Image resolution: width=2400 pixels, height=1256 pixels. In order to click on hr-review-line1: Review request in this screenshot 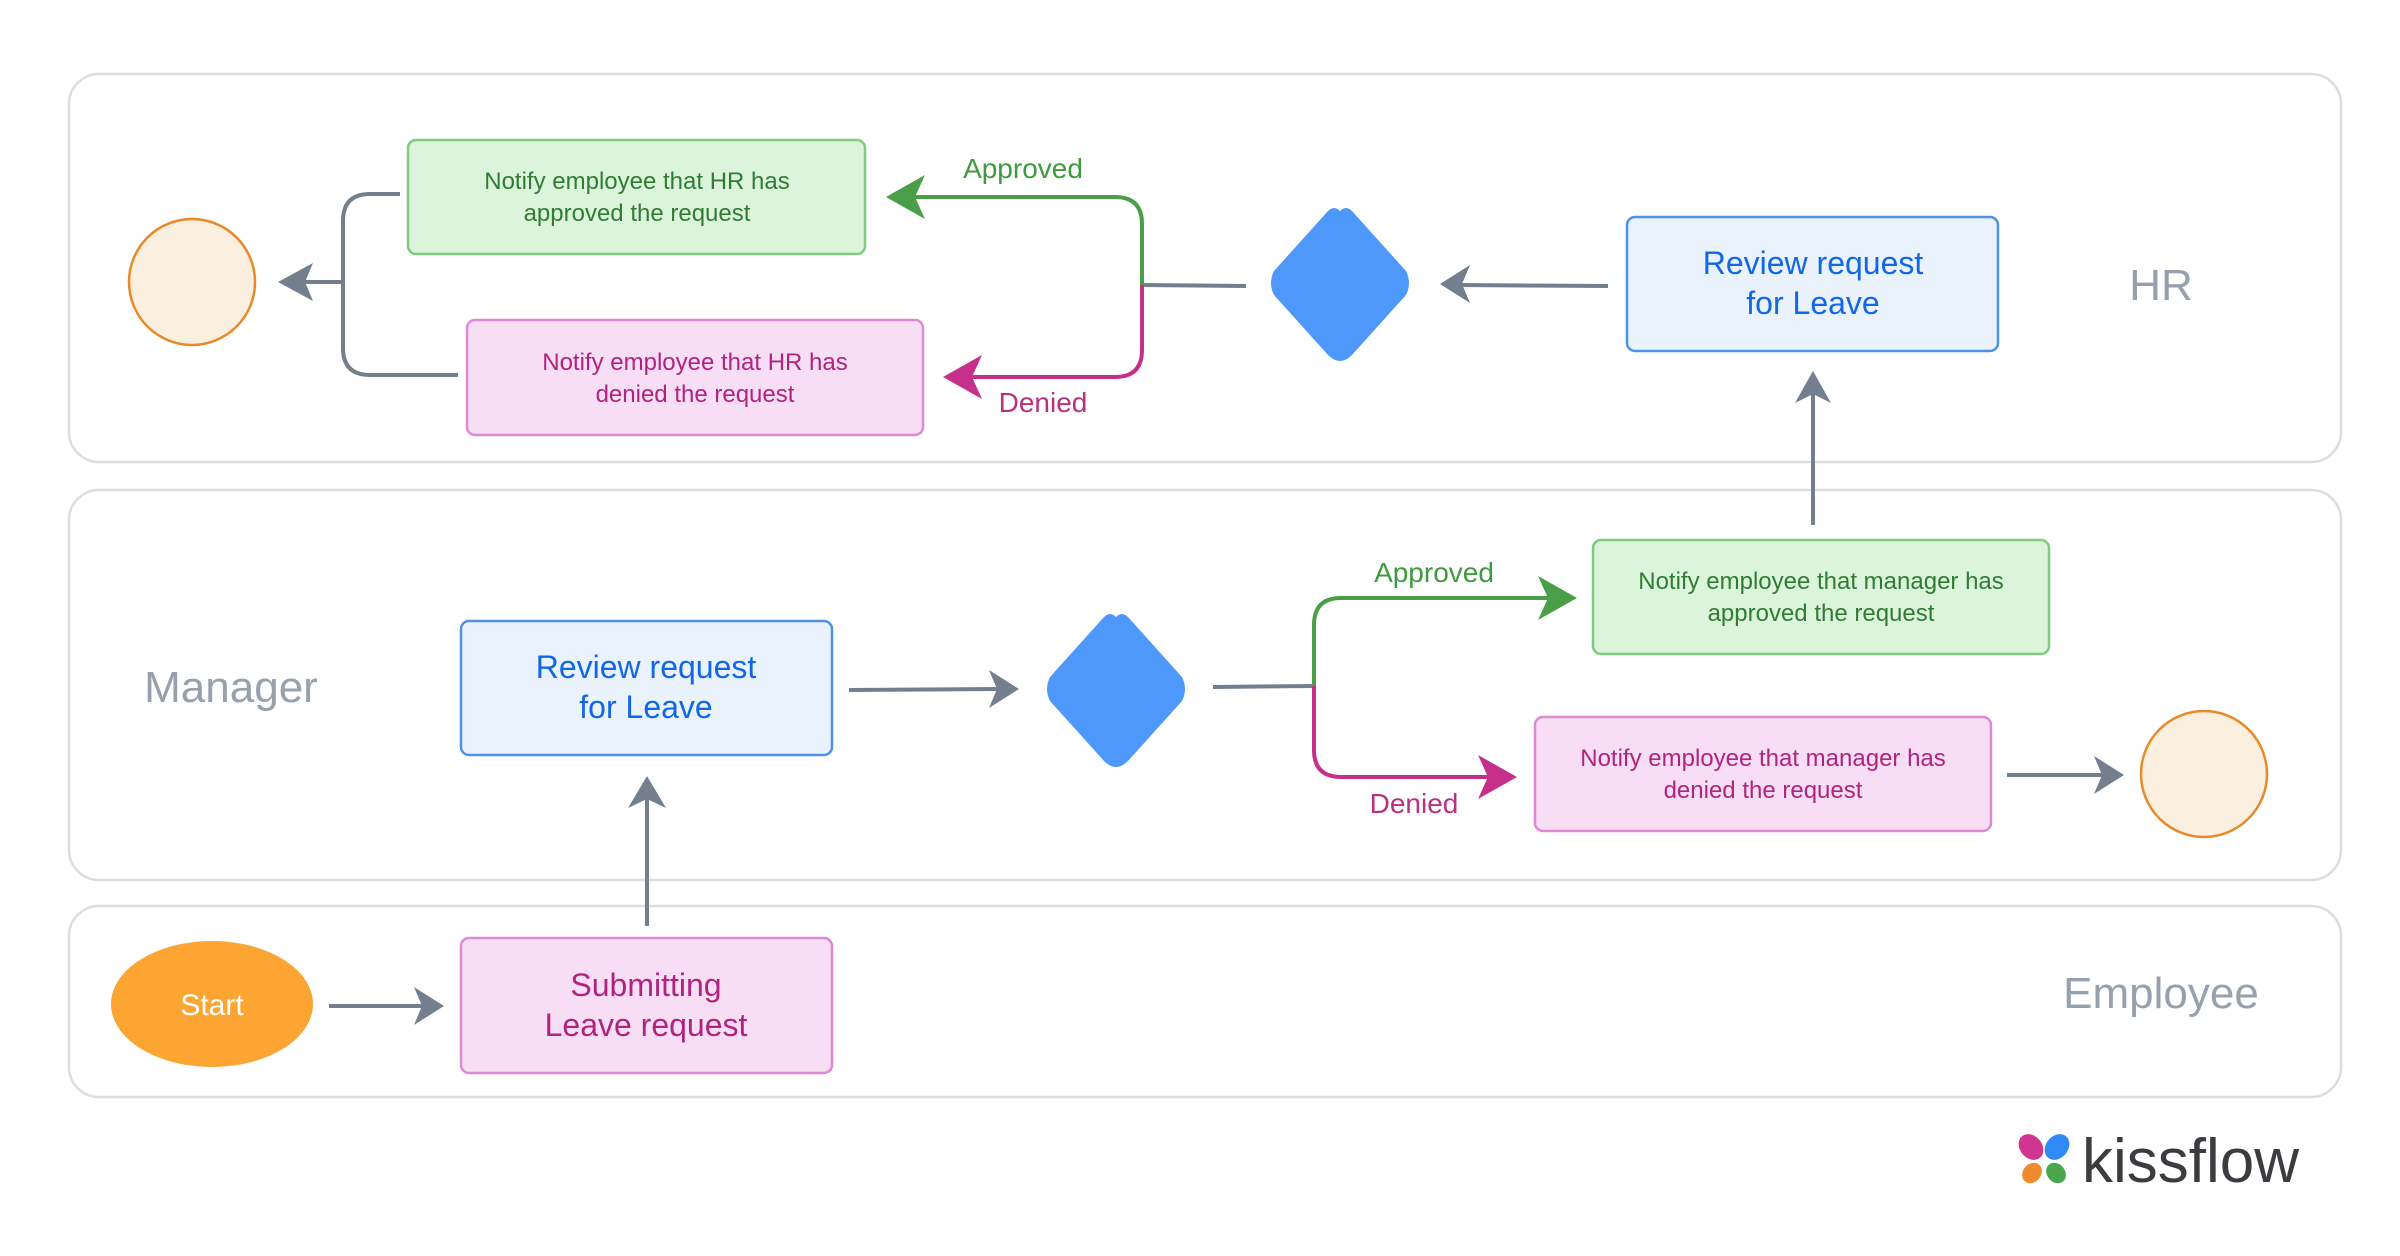, I will do `click(1813, 263)`.